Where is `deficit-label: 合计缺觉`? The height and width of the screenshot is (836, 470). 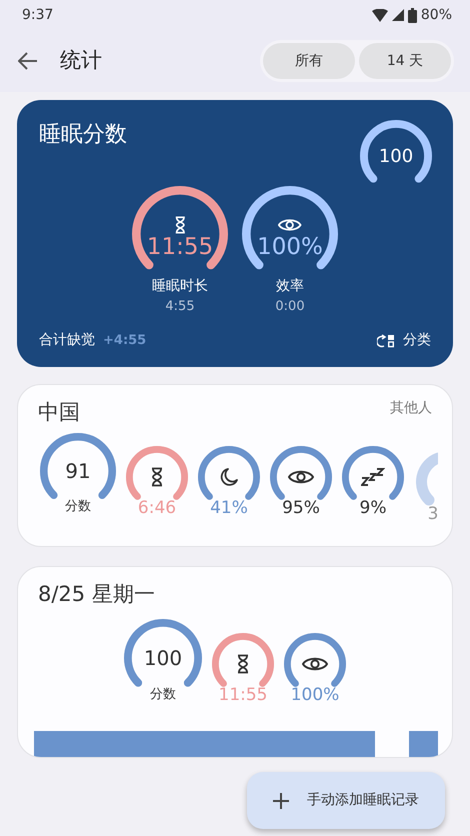
deficit-label: 合计缺觉 is located at coordinates (67, 340).